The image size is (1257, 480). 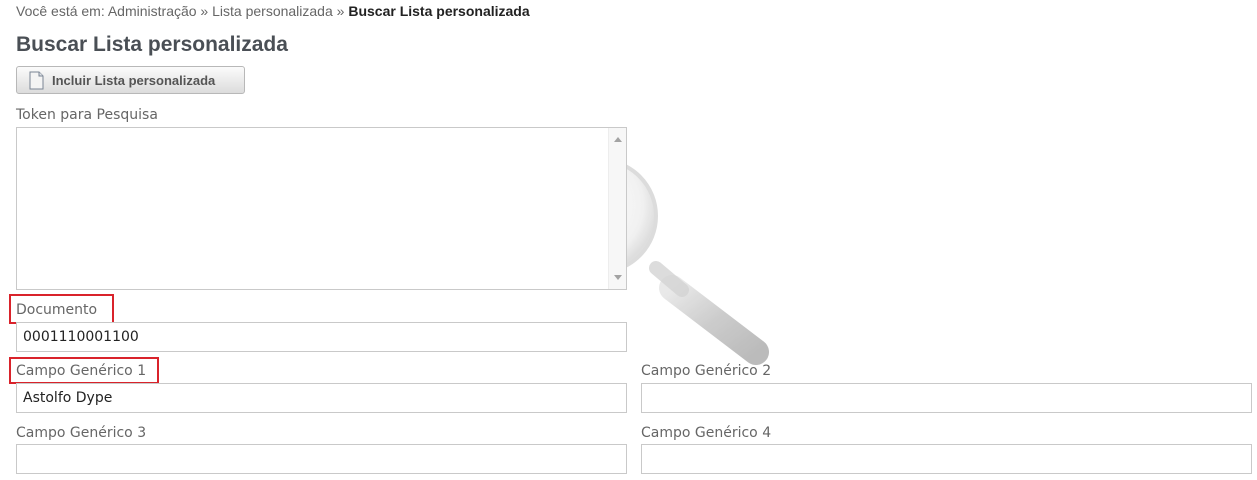 I want to click on scroll-up-icon, so click(x=618, y=139).